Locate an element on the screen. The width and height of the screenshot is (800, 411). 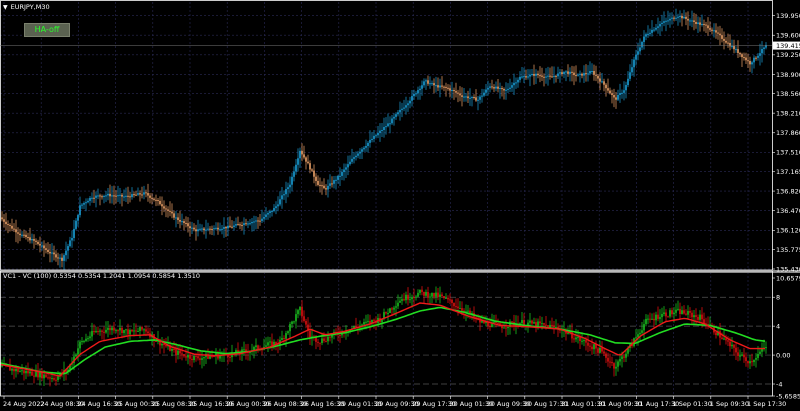
ha-toggle-button: HA-off is located at coordinates (47, 30).